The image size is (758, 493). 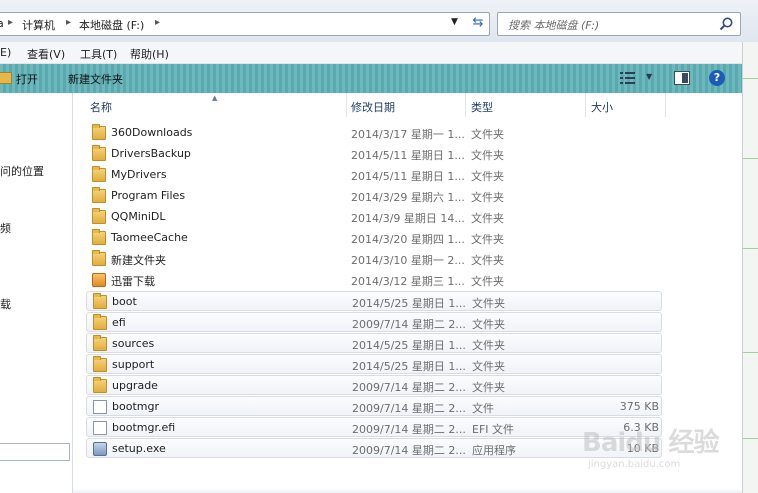 I want to click on search-icon, so click(x=726, y=24).